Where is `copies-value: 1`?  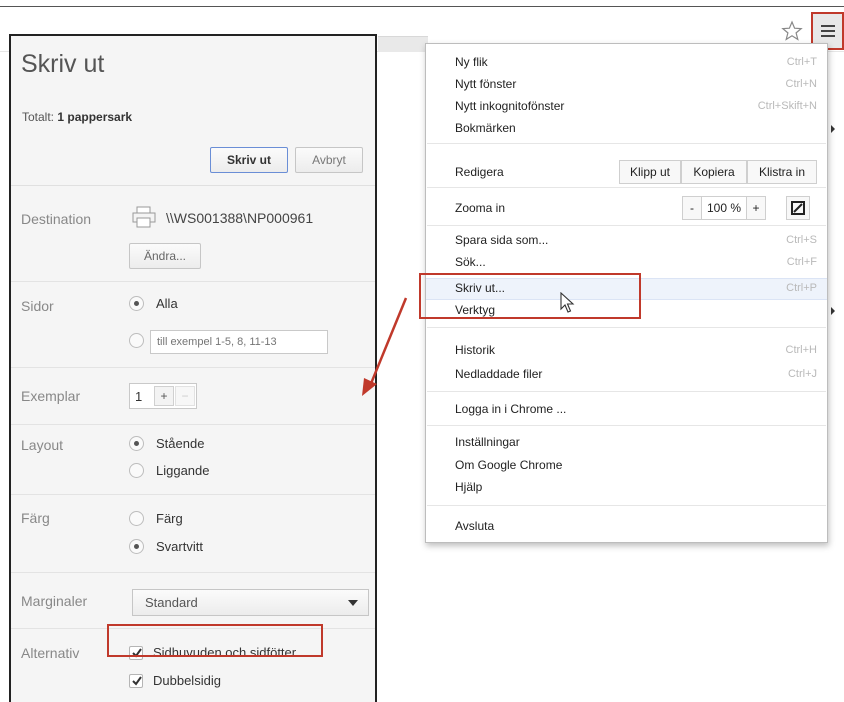
copies-value: 1 is located at coordinates (138, 396).